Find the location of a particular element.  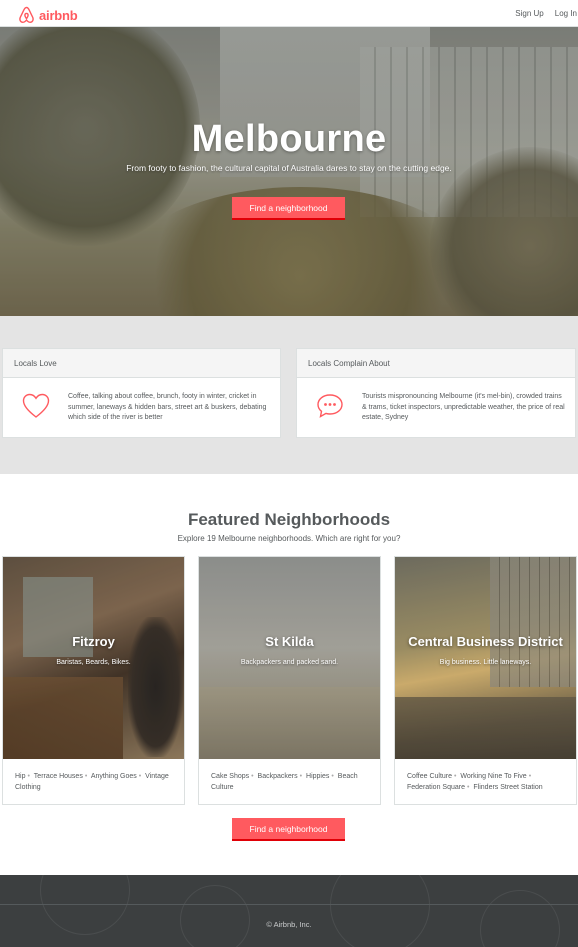

neighborhood-name: St Kilda is located at coordinates (289, 641).